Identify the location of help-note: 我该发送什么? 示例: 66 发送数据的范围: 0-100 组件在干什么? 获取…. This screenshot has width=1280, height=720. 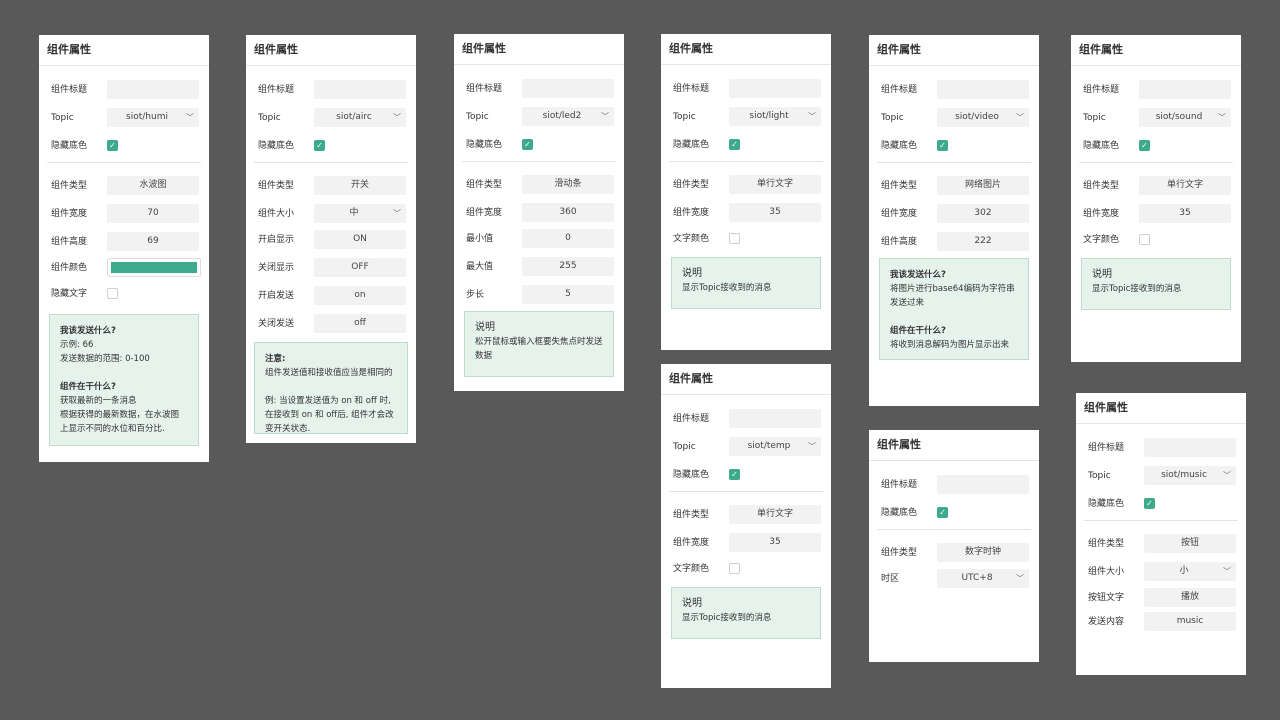
(124, 380).